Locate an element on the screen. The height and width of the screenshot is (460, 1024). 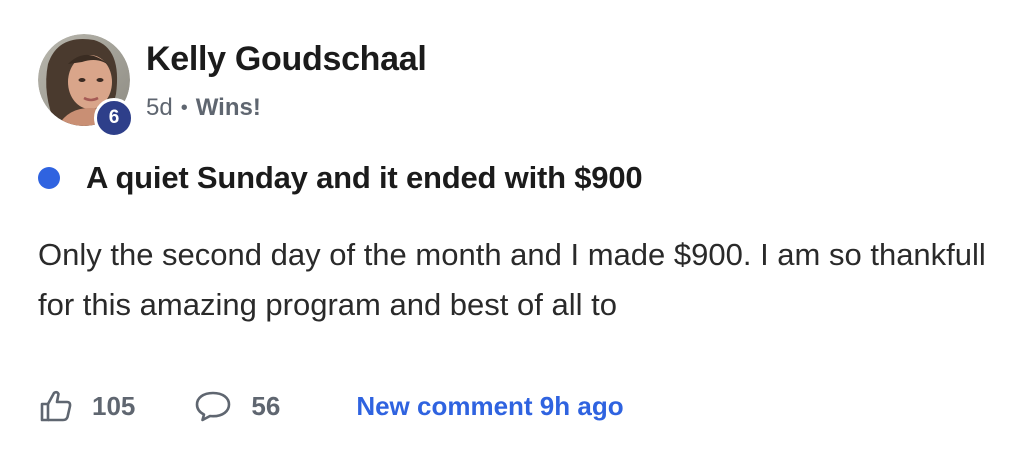
like-count: 105 is located at coordinates (114, 405).